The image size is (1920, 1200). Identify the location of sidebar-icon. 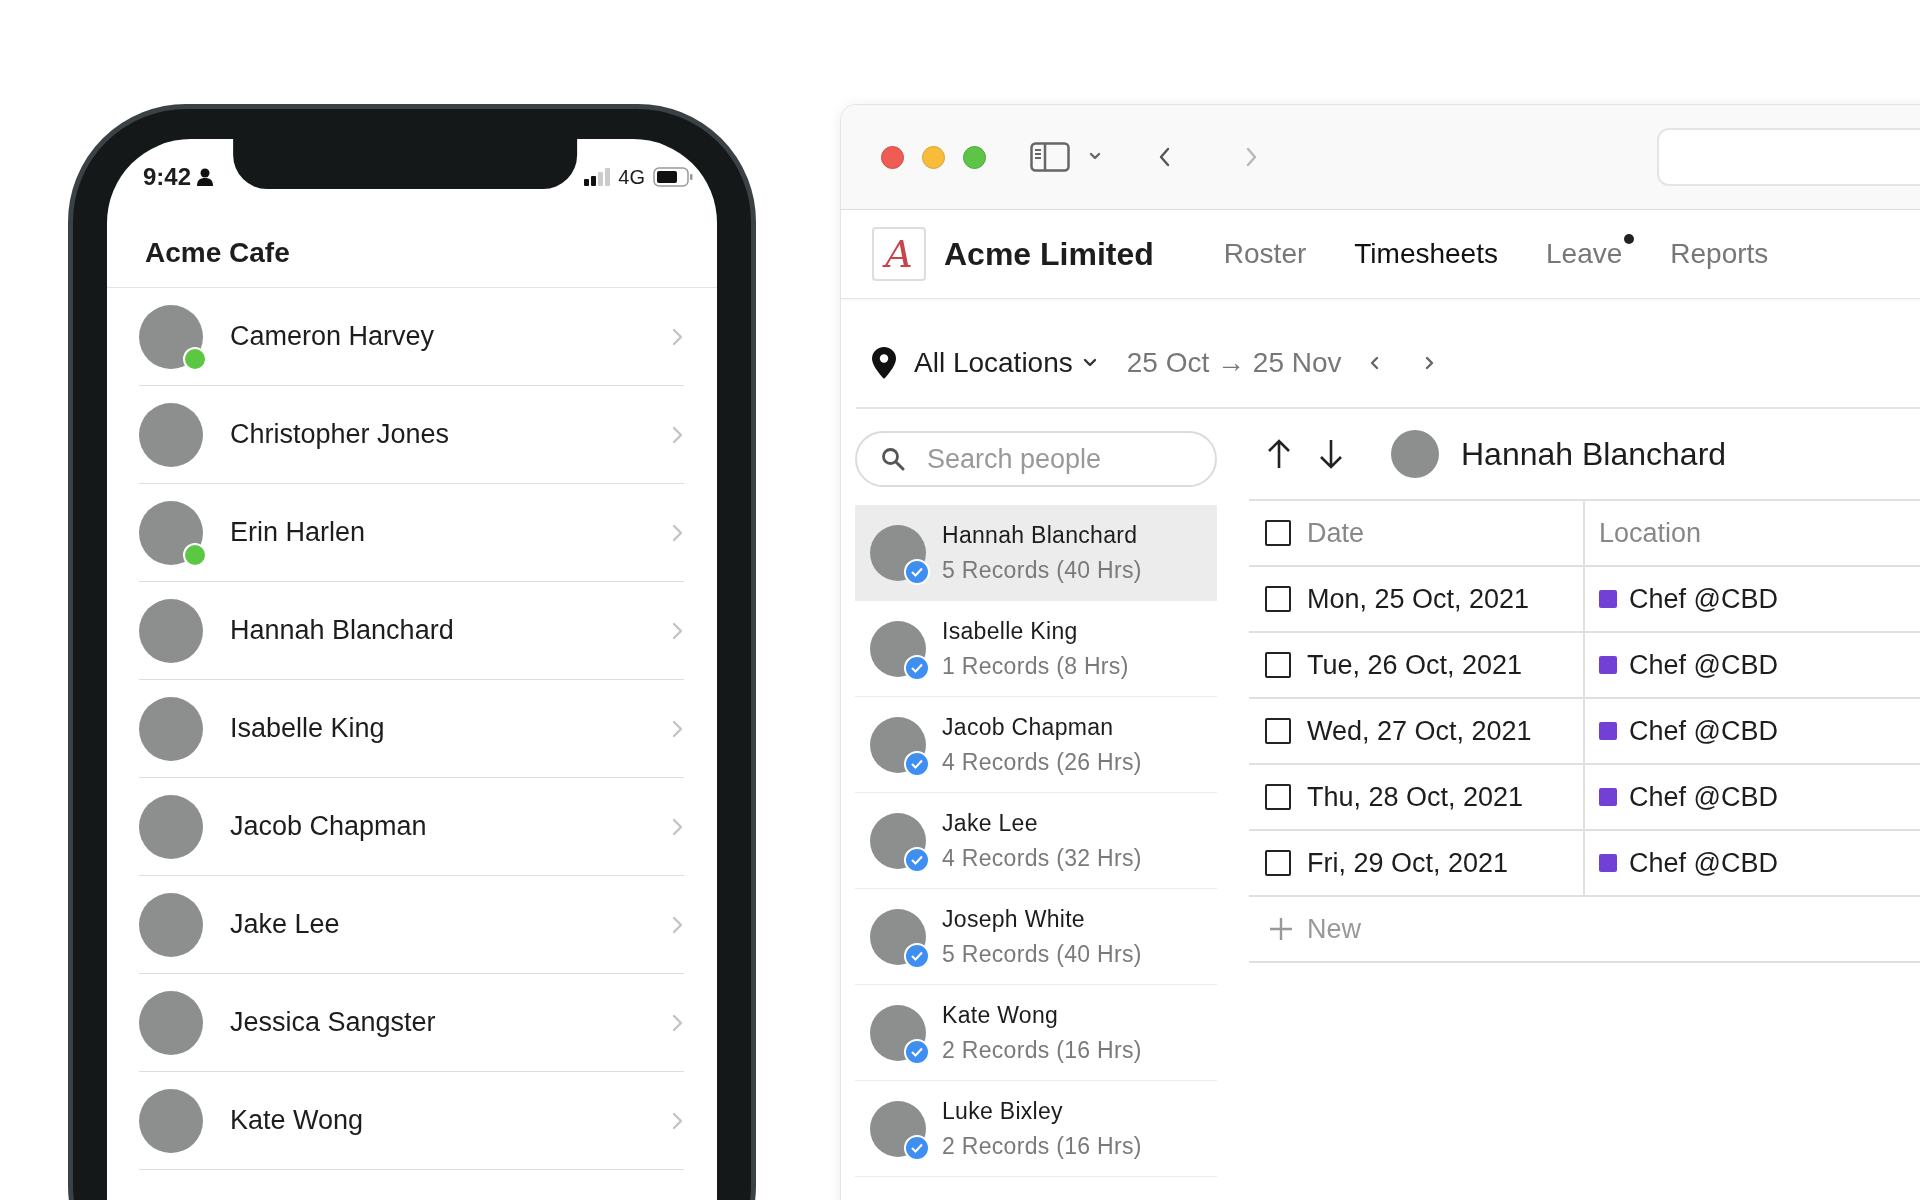
(1050, 157).